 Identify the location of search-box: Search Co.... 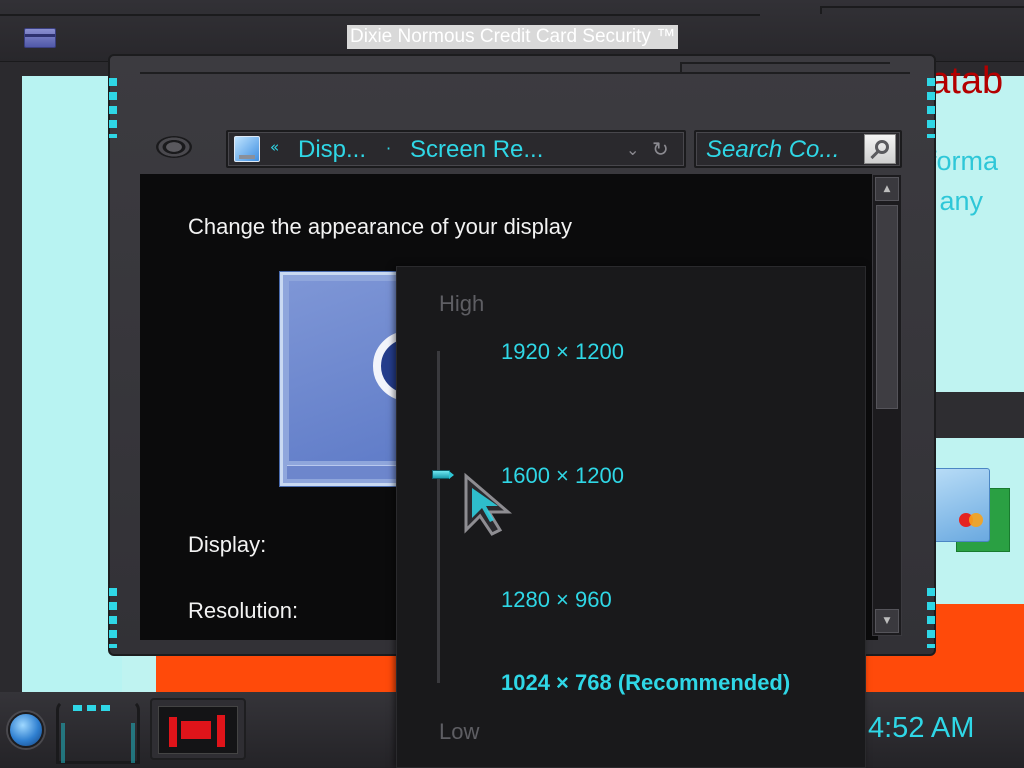
(798, 149).